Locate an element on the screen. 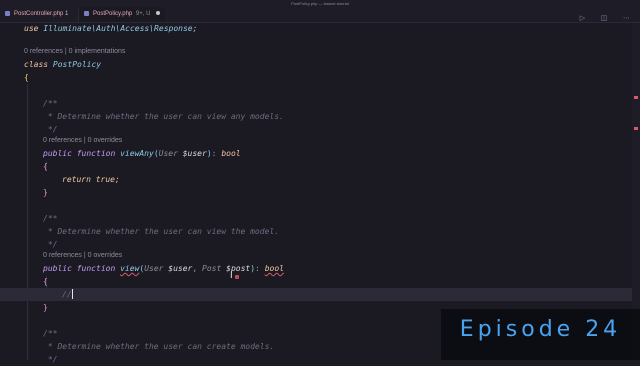 The image size is (640, 366). window-title: PostPolicy.php — laravel-tutorial is located at coordinates (320, 3).